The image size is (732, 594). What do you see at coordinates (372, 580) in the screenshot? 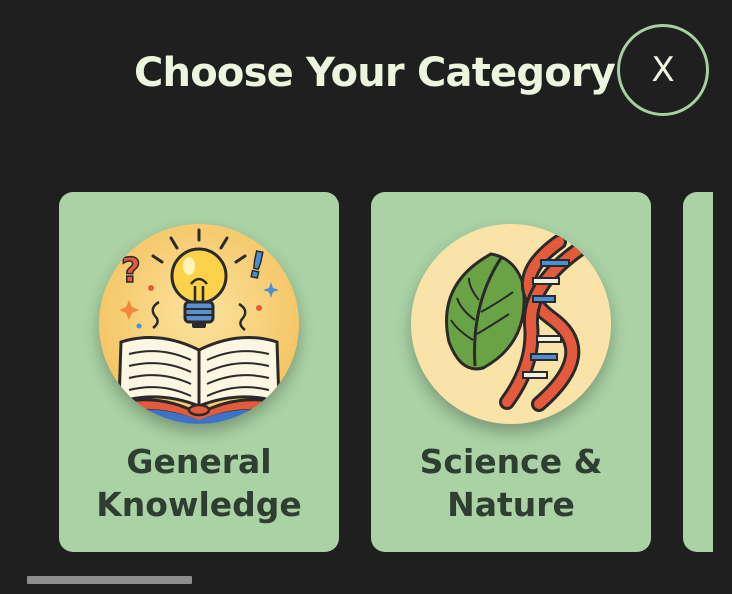
I see `horizontal-scrollbar` at bounding box center [372, 580].